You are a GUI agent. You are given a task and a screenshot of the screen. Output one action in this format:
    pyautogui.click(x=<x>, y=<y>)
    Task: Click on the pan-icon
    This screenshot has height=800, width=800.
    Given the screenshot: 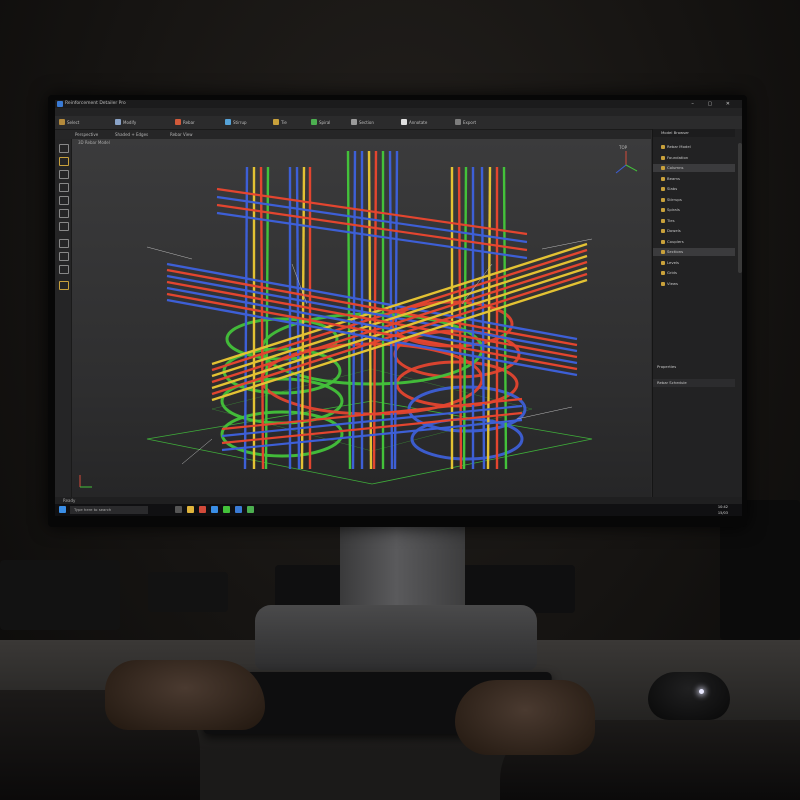 What is the action you would take?
    pyautogui.click(x=64, y=200)
    